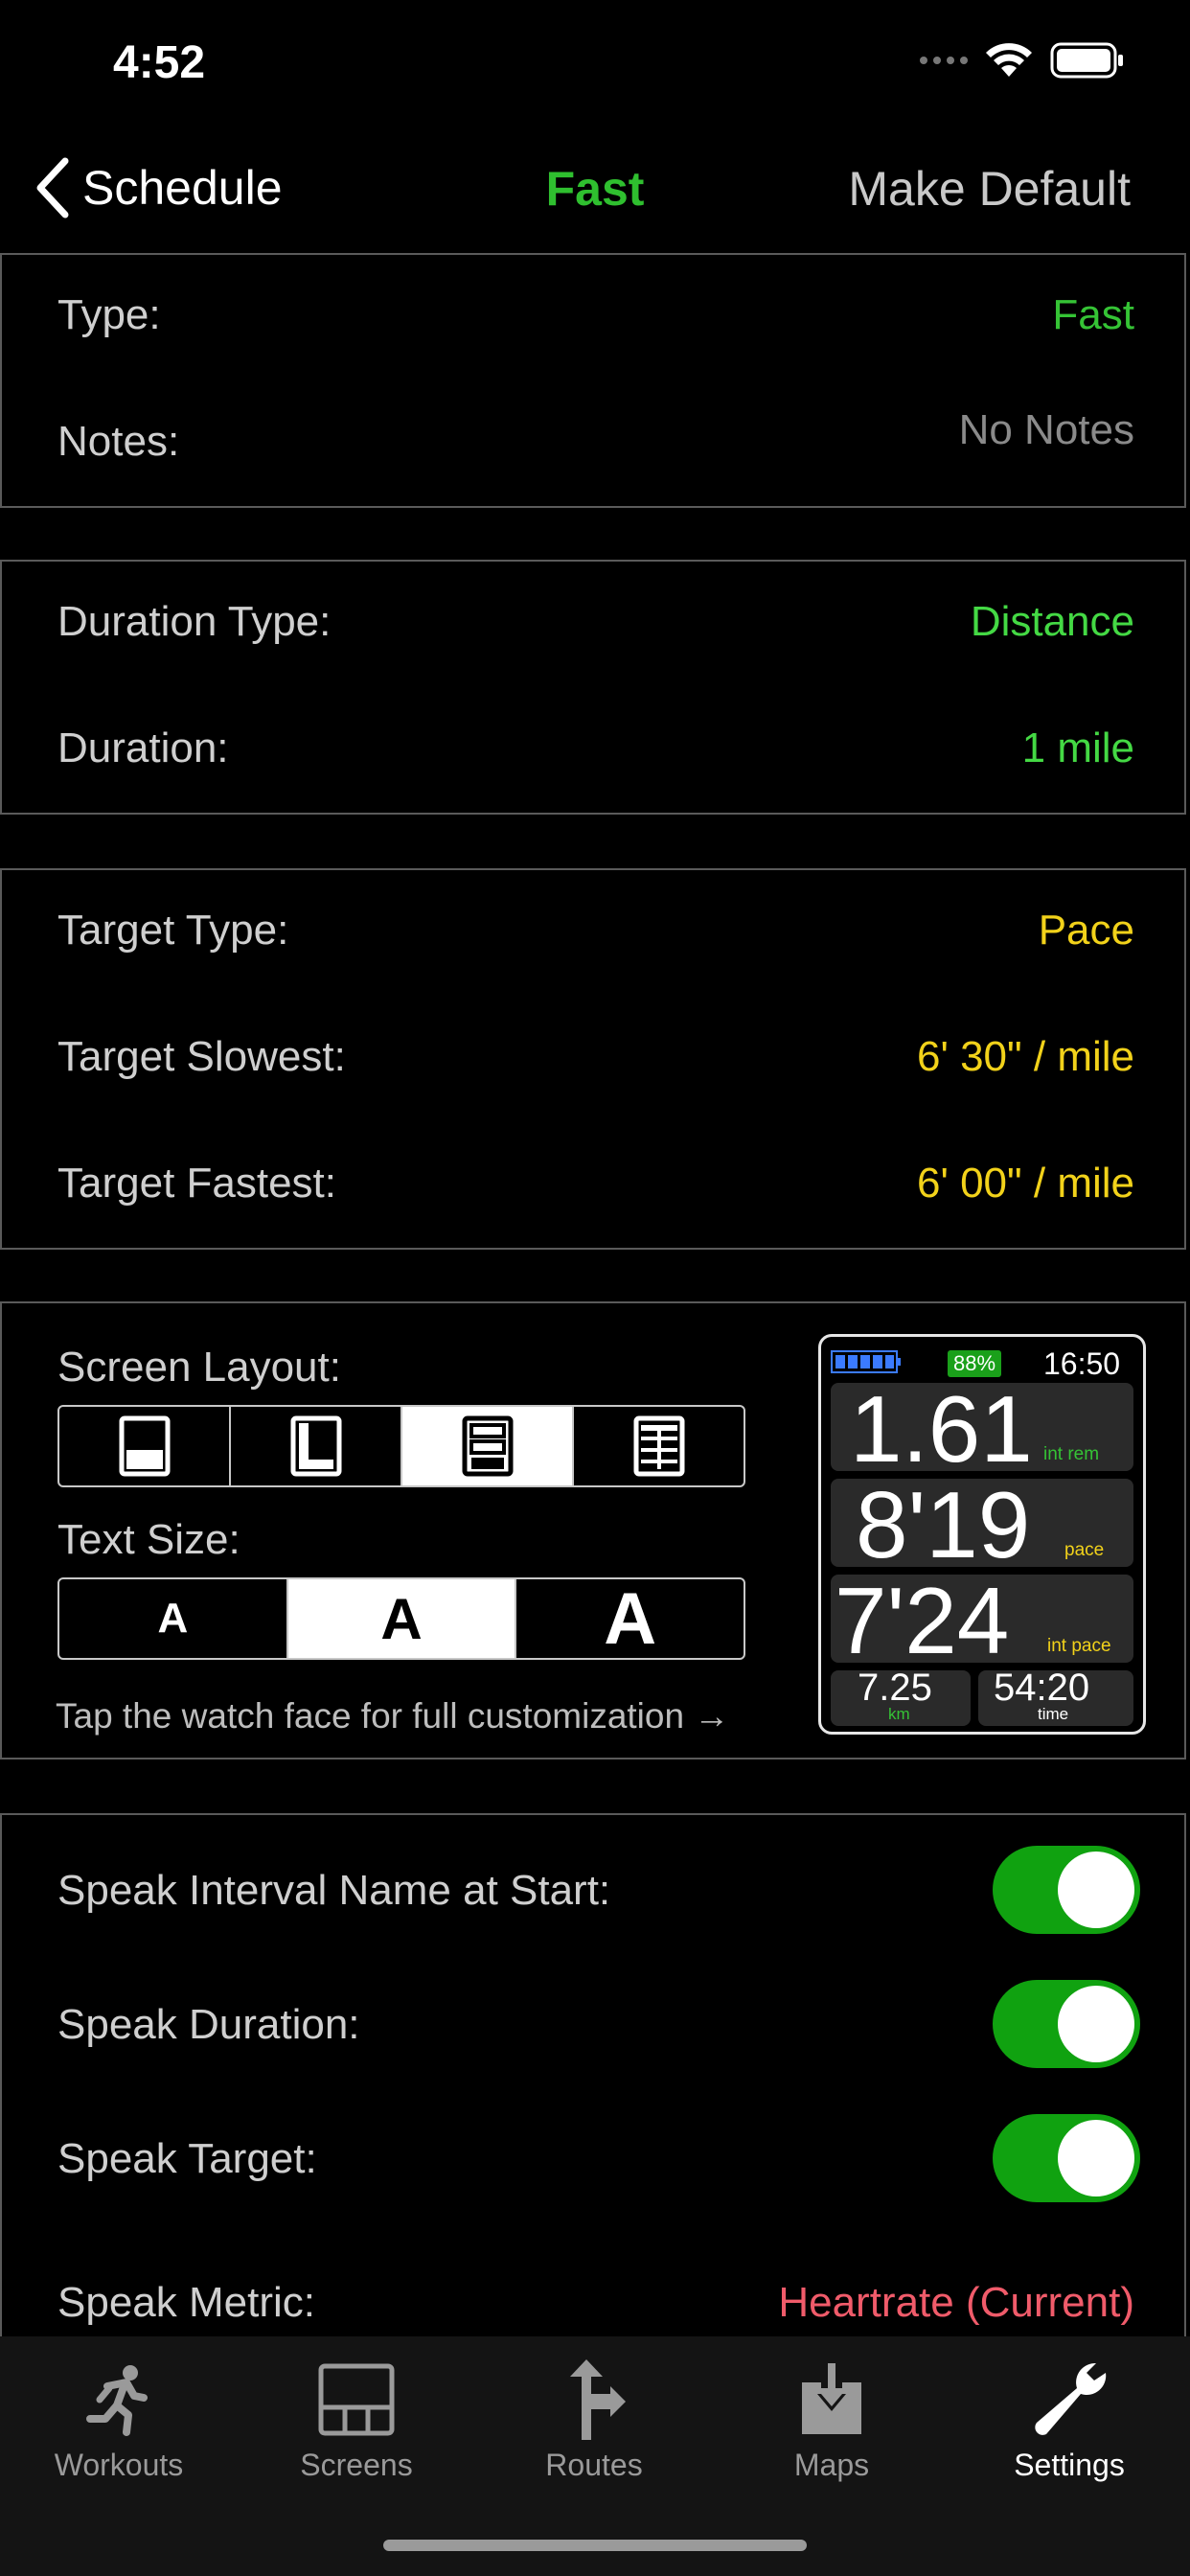 The height and width of the screenshot is (2576, 1190). I want to click on speak-metric-label: Speak Metric:, so click(186, 2302).